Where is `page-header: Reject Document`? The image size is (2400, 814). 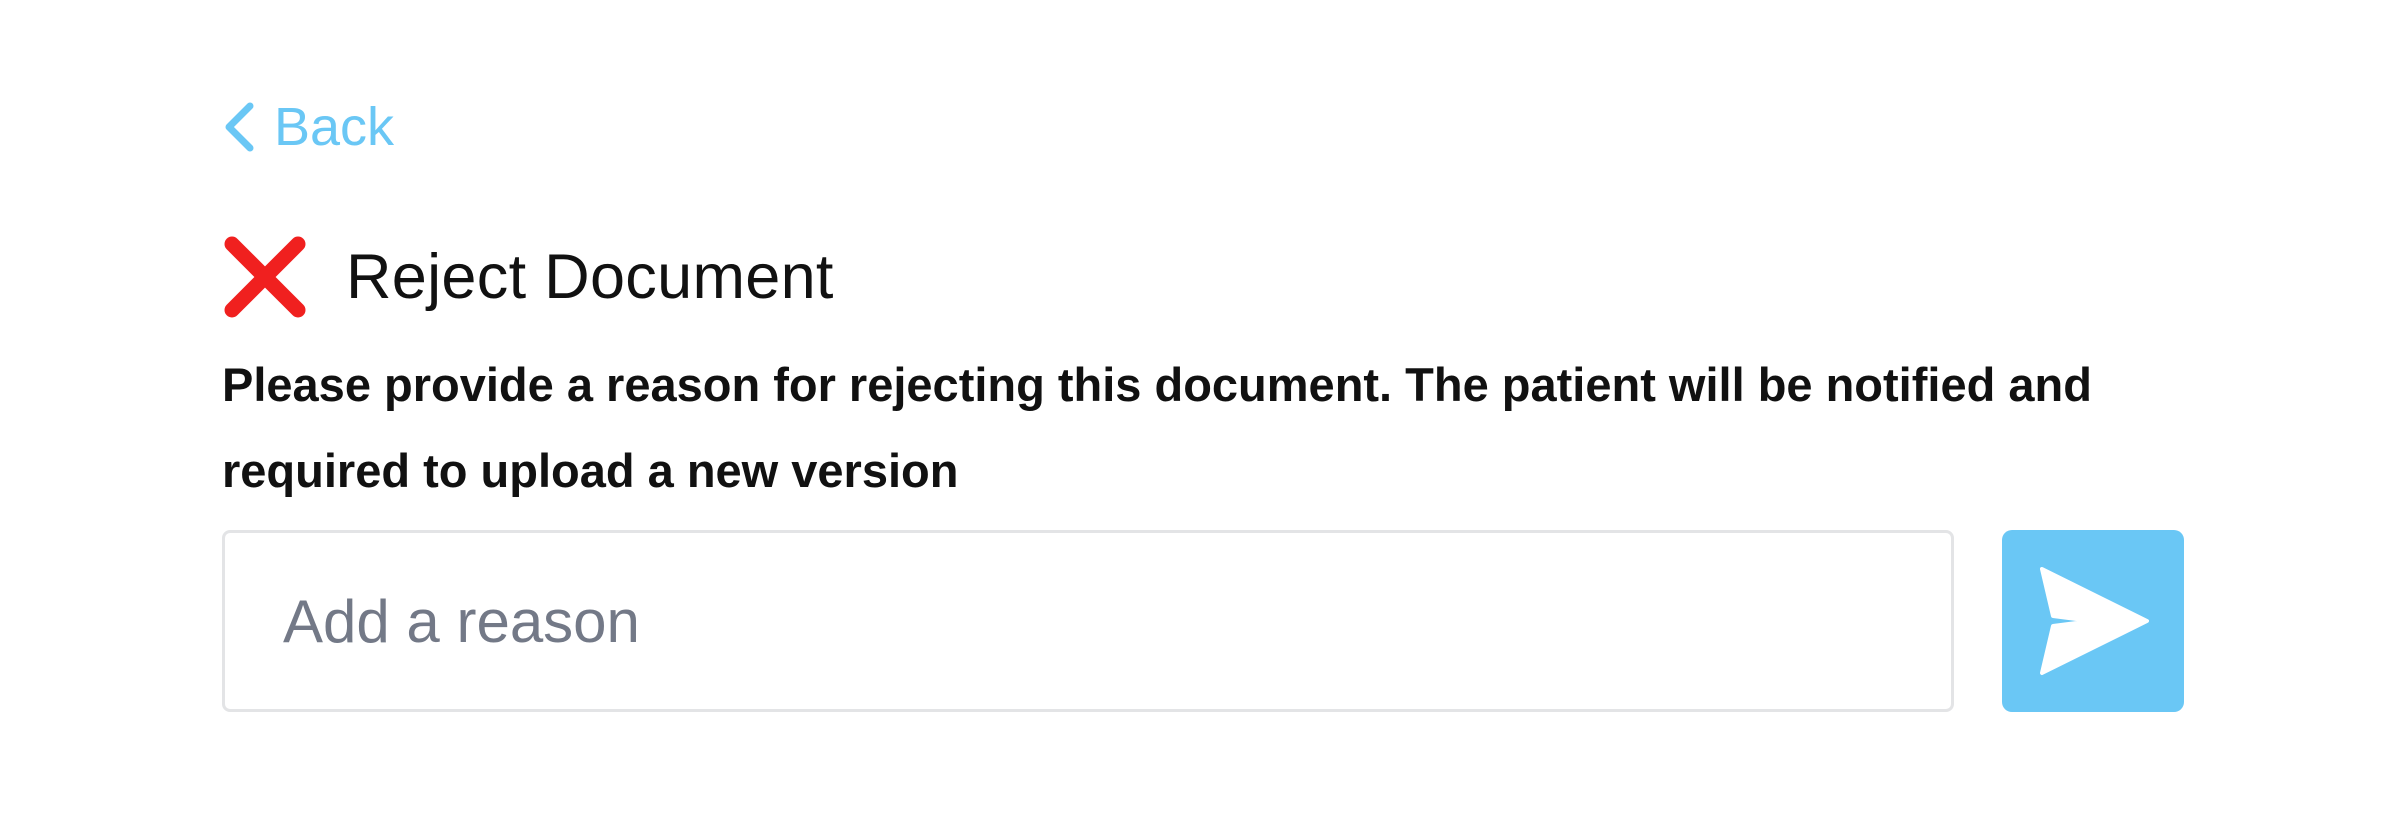
page-header: Reject Document is located at coordinates (528, 277).